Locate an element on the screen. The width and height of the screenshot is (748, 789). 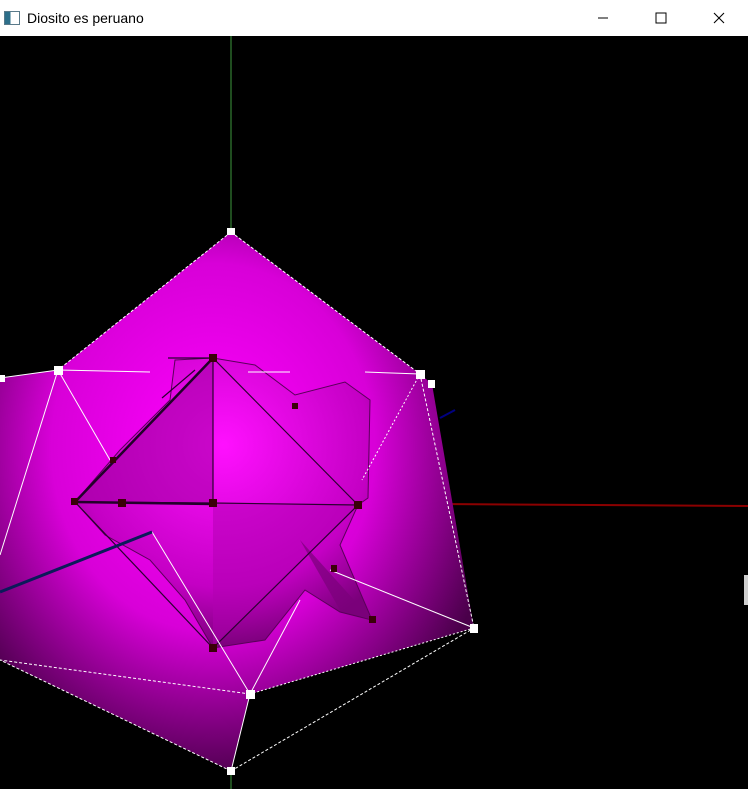
title-bar: Diosito es peruano is located at coordinates (374, 18).